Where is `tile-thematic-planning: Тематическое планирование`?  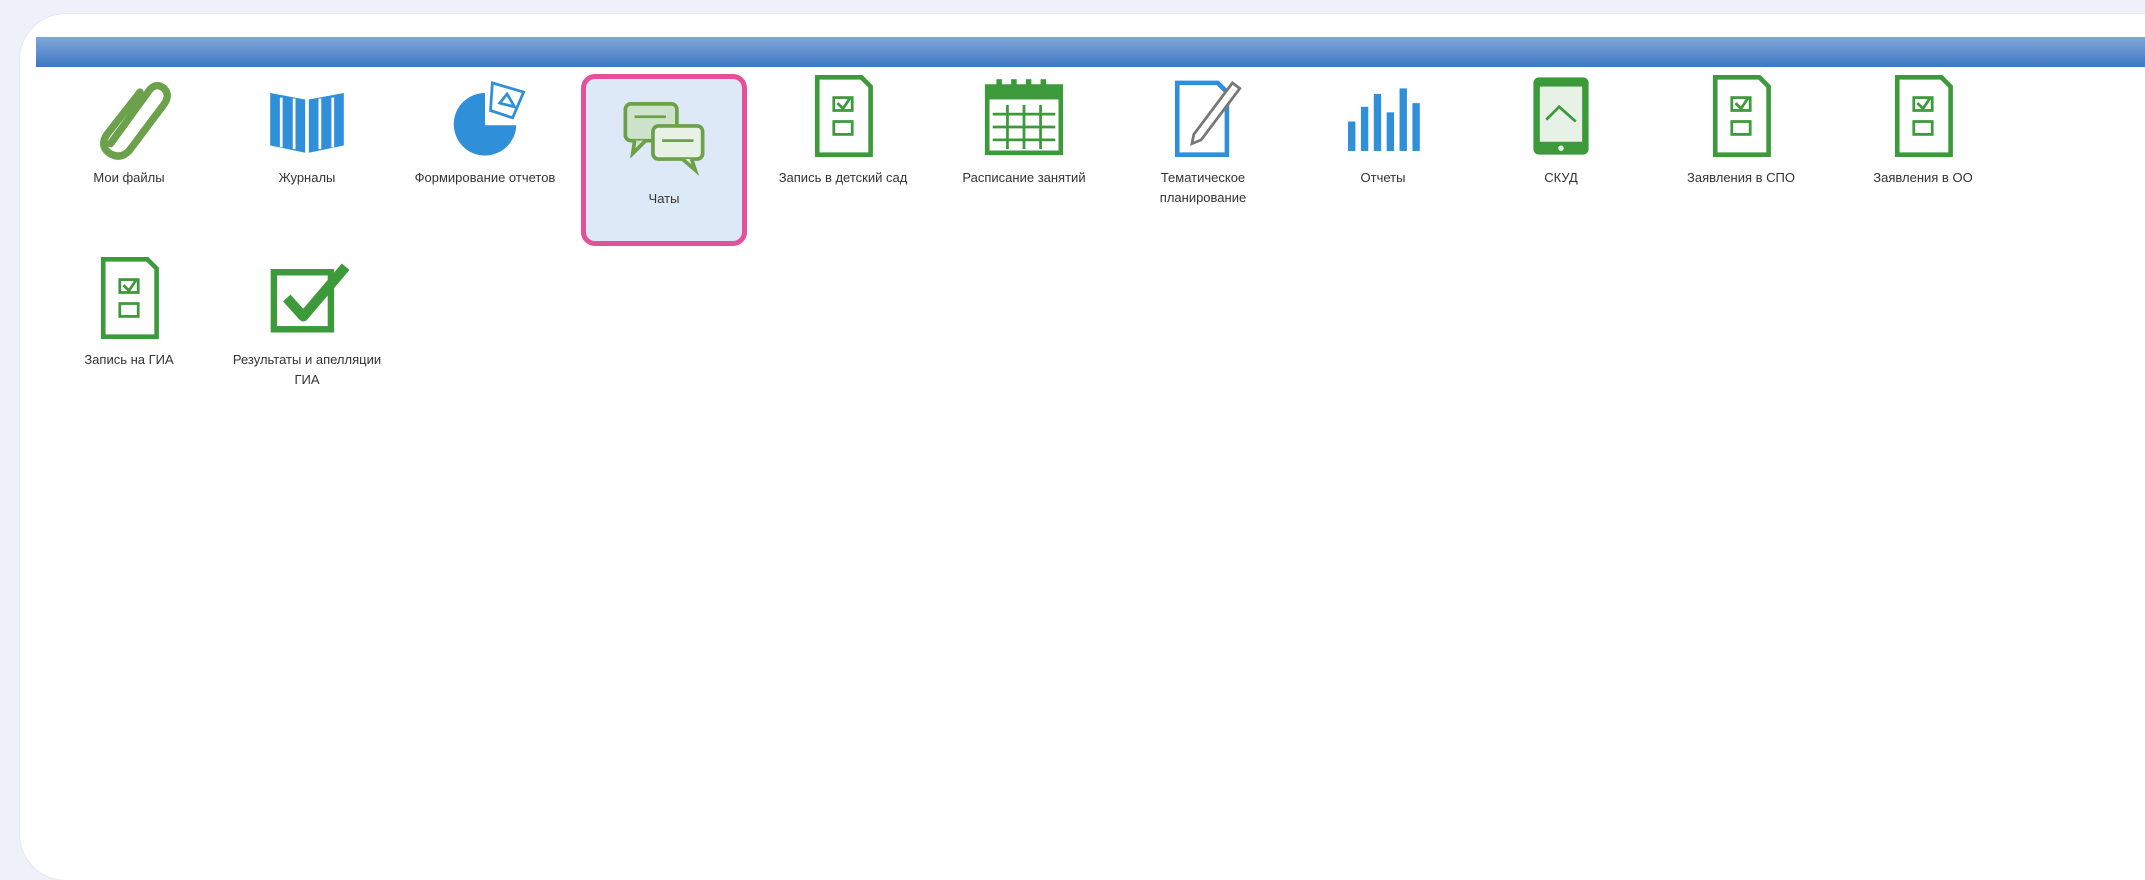 tile-thematic-planning: Тематическое планирование is located at coordinates (1203, 138).